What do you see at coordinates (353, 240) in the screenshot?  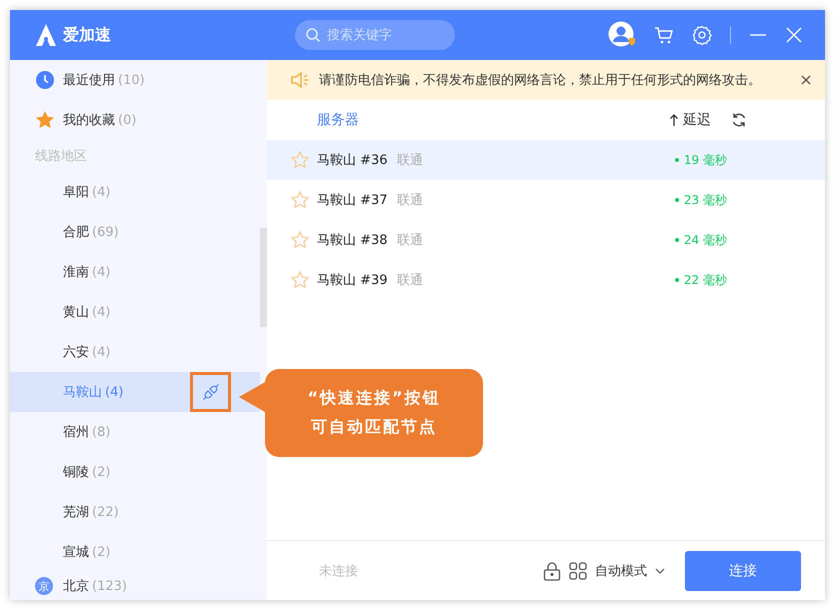 I see `server-name: 马鞍山 #38` at bounding box center [353, 240].